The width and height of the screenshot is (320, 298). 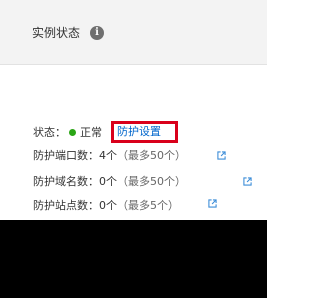 I want to click on quota-row-sites: 防护站点数：0个（最多5个）, so click(x=106, y=206).